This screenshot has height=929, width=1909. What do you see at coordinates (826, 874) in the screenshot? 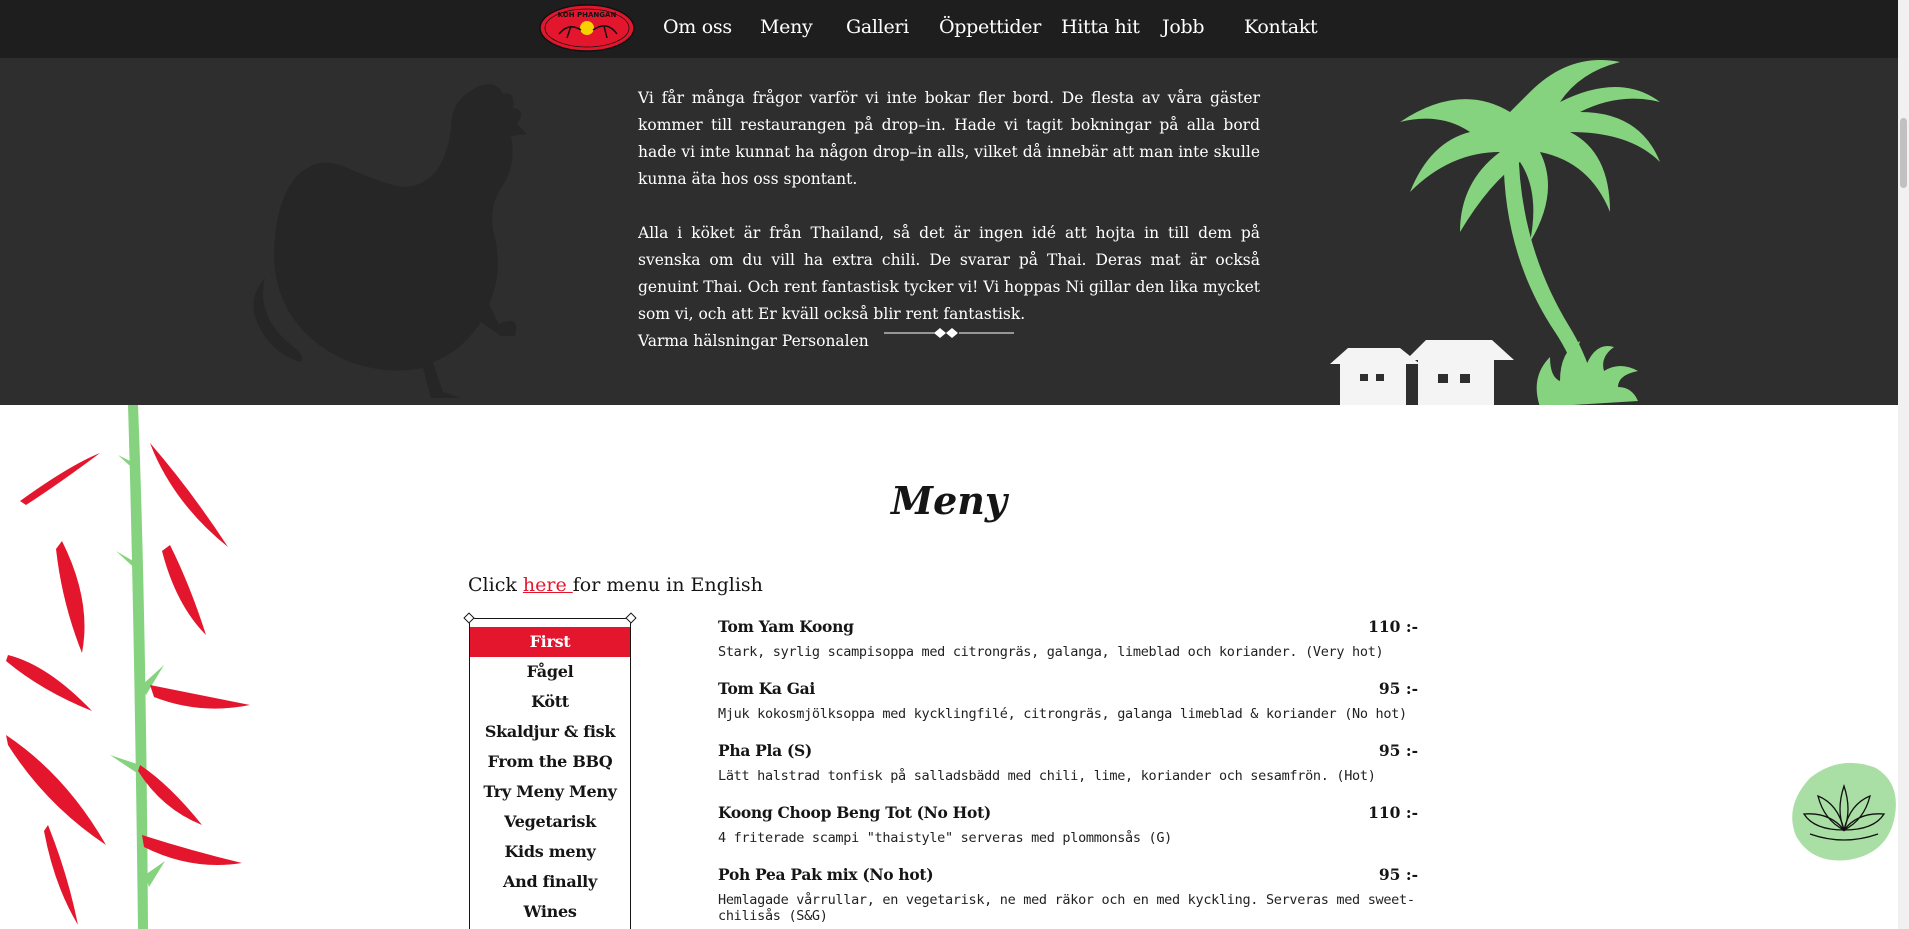
I see `dish-name: Poh Pea Pak mix (No hot)` at bounding box center [826, 874].